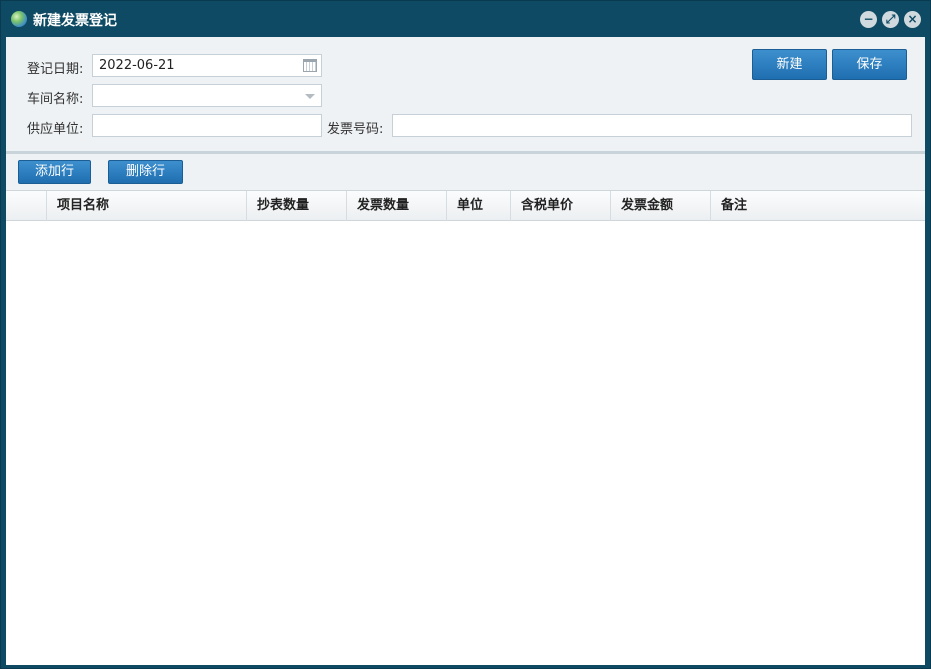 The height and width of the screenshot is (669, 931). What do you see at coordinates (145, 172) in the screenshot?
I see `delete-row-button: 删除行` at bounding box center [145, 172].